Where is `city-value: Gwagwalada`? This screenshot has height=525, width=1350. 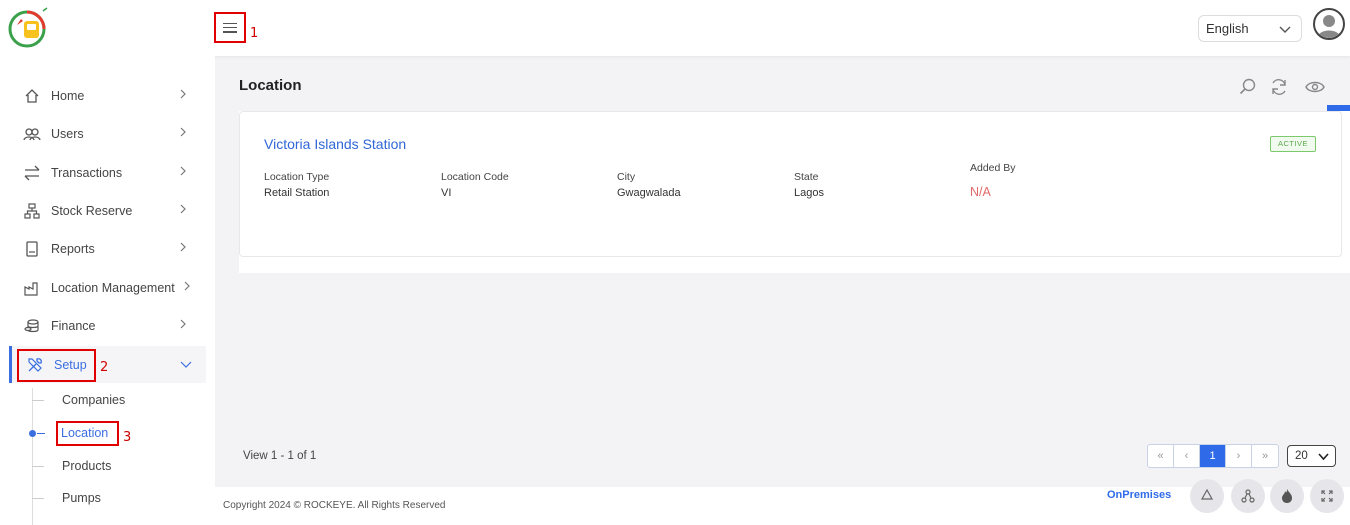
city-value: Gwagwalada is located at coordinates (649, 193).